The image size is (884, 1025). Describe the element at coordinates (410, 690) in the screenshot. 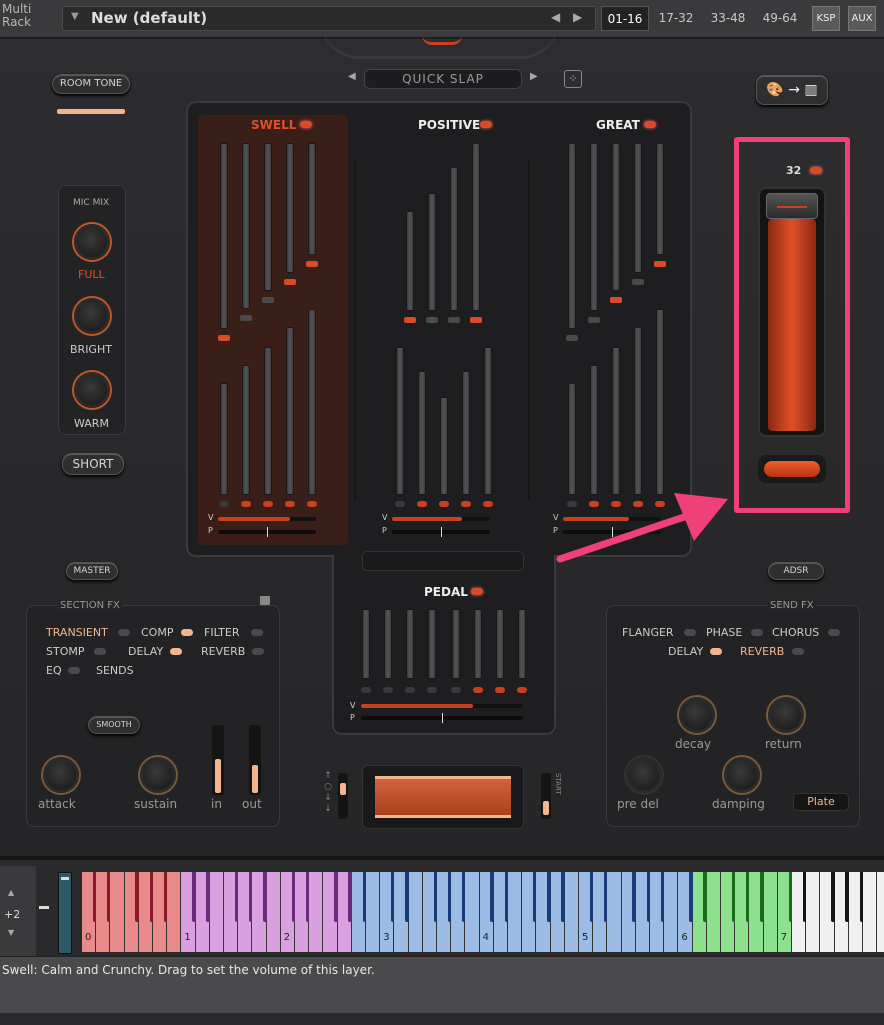

I see `pedal-2-drawbar-led` at that location.